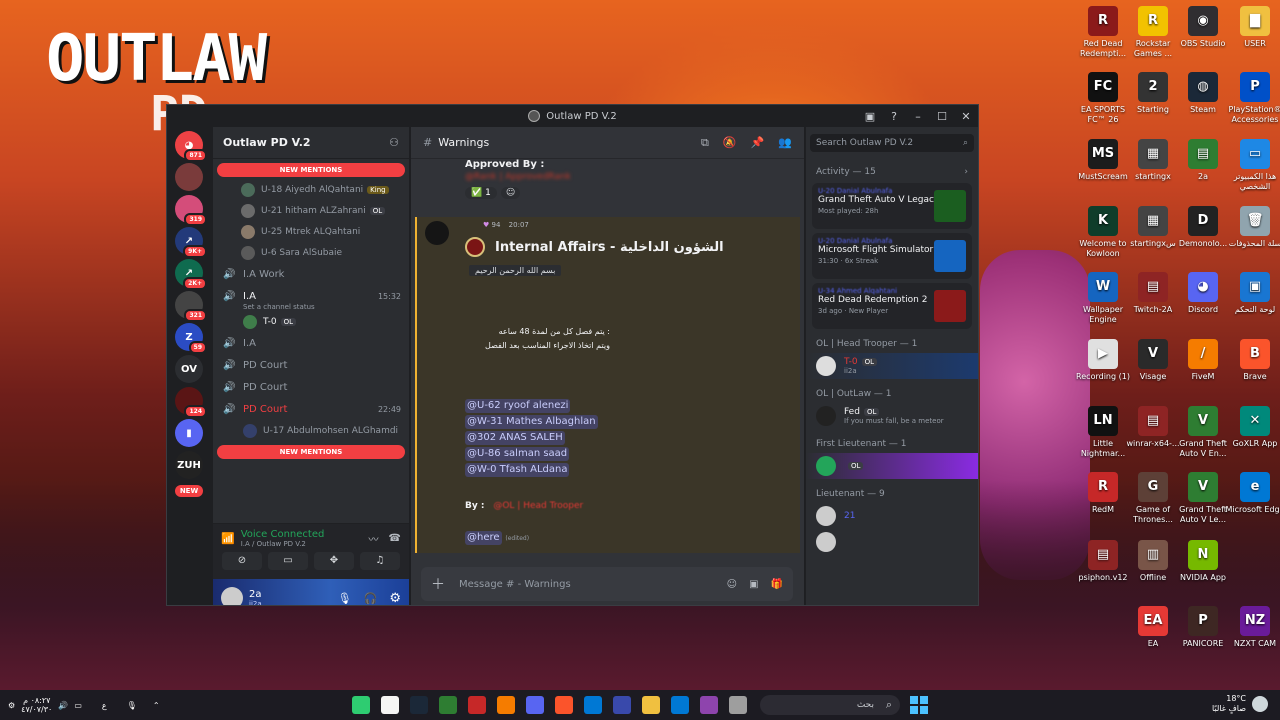 The width and height of the screenshot is (1280, 720). What do you see at coordinates (651, 705) in the screenshot?
I see `file-explorer-icon` at bounding box center [651, 705].